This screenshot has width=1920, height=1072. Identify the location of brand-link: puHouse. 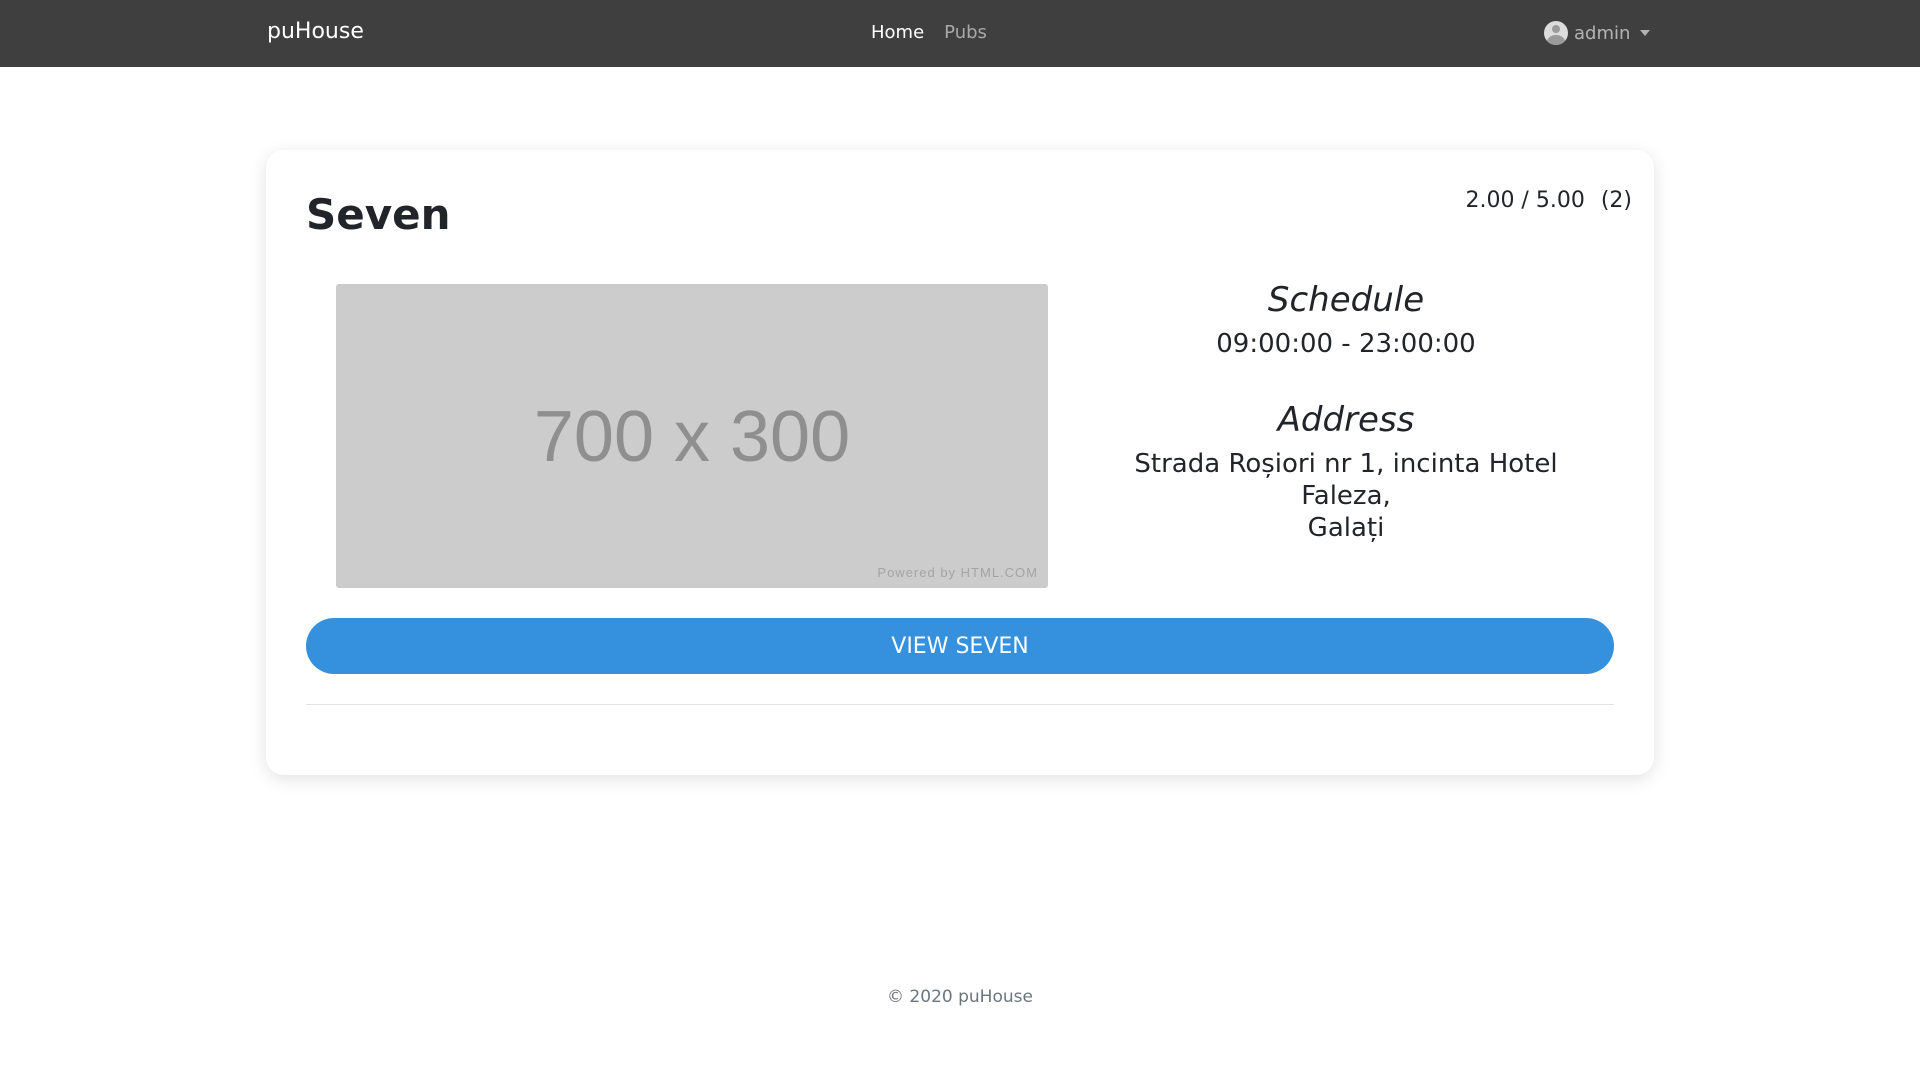
(315, 31).